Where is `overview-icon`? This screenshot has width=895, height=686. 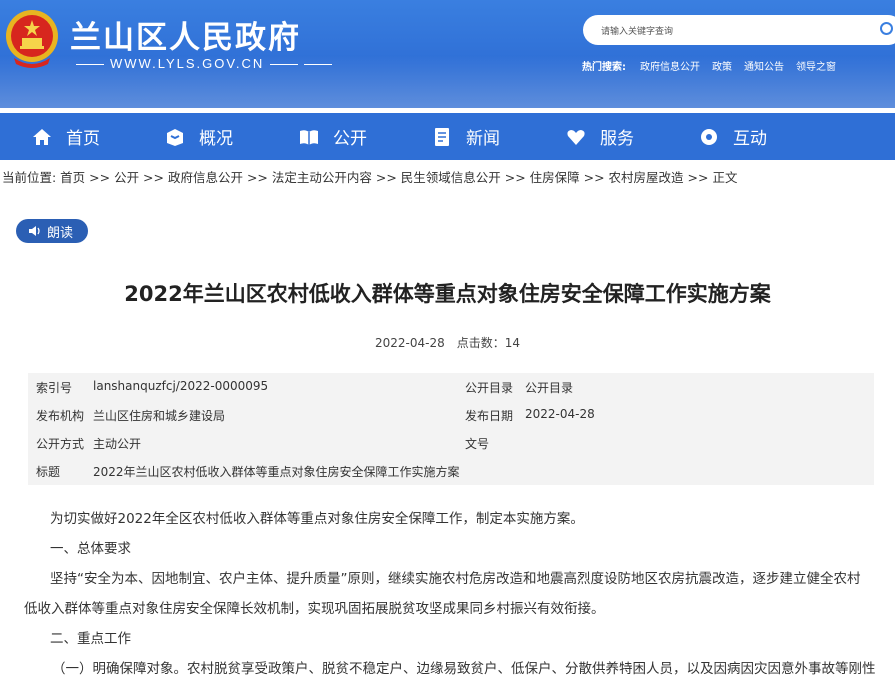
overview-icon is located at coordinates (175, 137).